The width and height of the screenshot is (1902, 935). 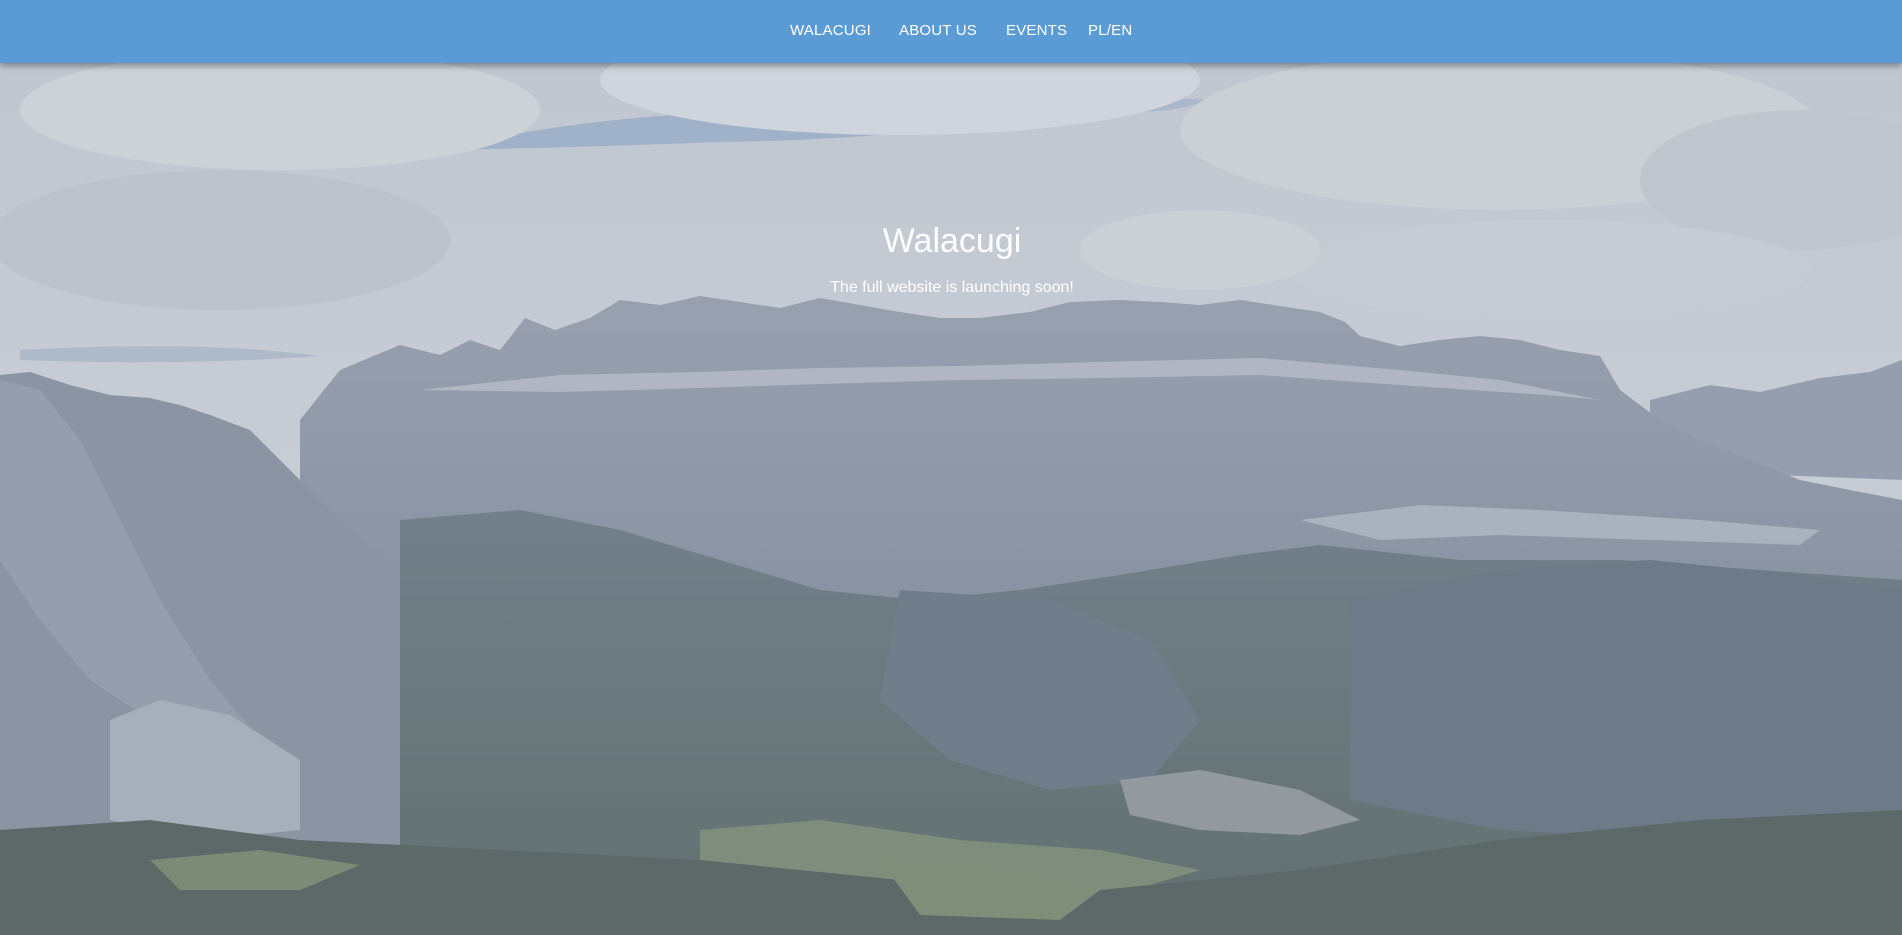 What do you see at coordinates (830, 30) in the screenshot?
I see `nav-link-walacugi: WALACUGI` at bounding box center [830, 30].